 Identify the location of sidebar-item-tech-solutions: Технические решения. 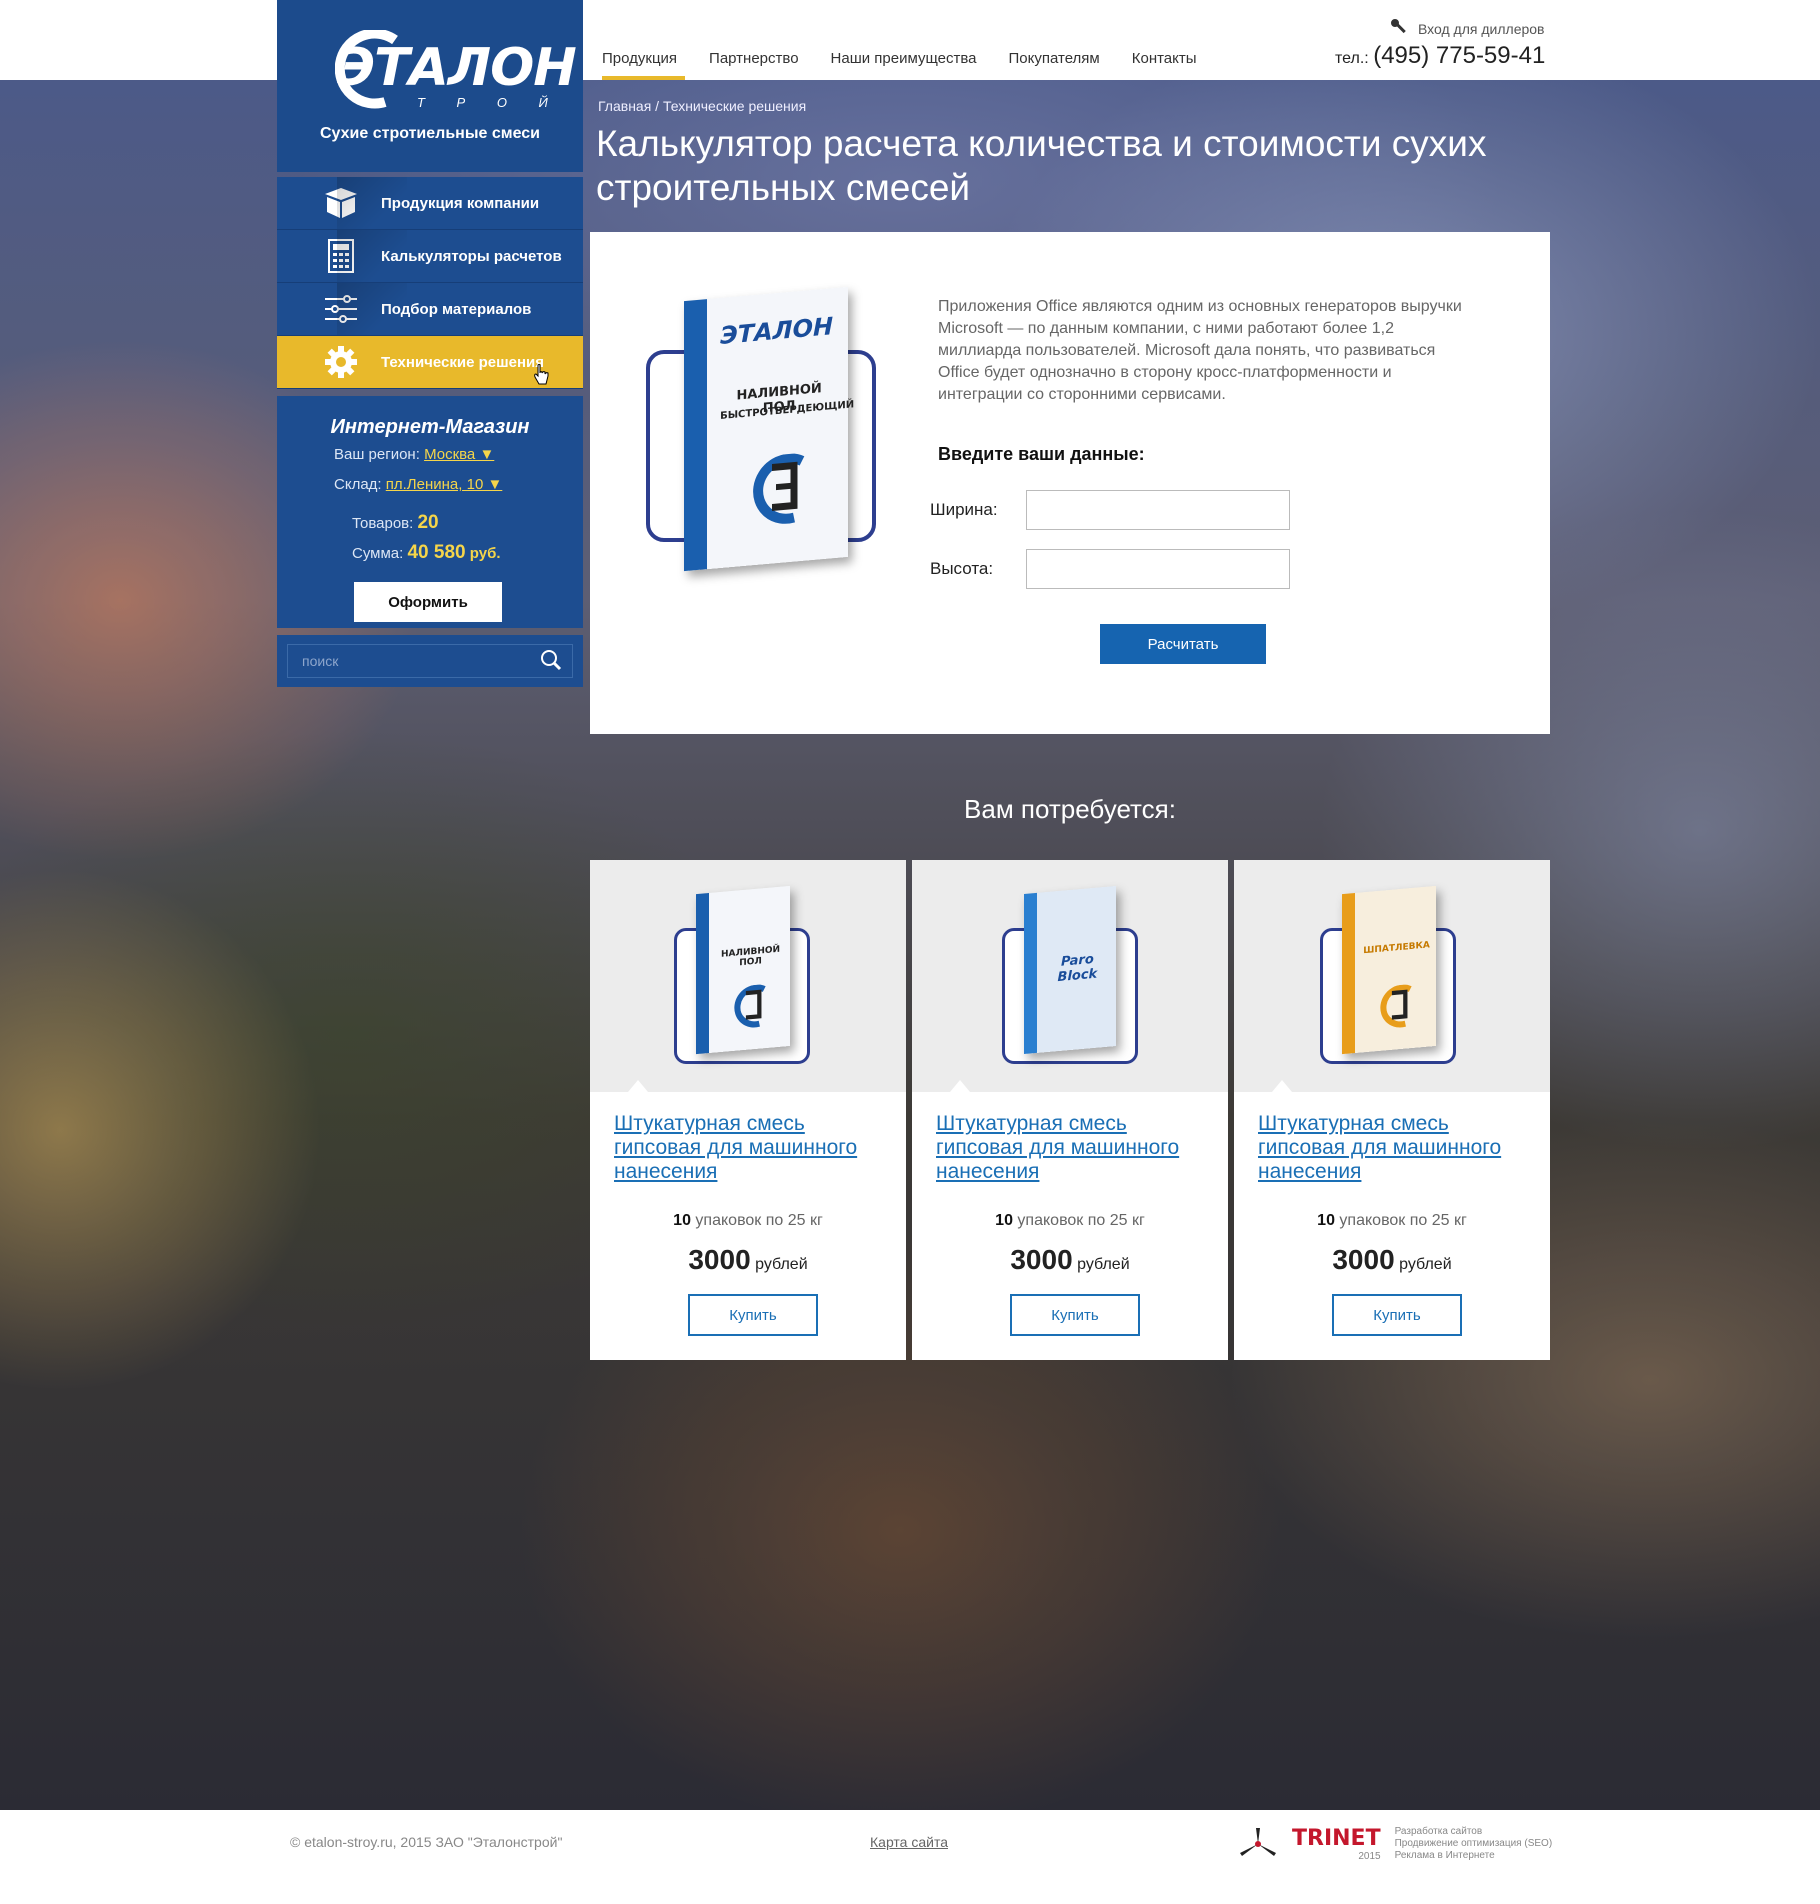
(430, 362).